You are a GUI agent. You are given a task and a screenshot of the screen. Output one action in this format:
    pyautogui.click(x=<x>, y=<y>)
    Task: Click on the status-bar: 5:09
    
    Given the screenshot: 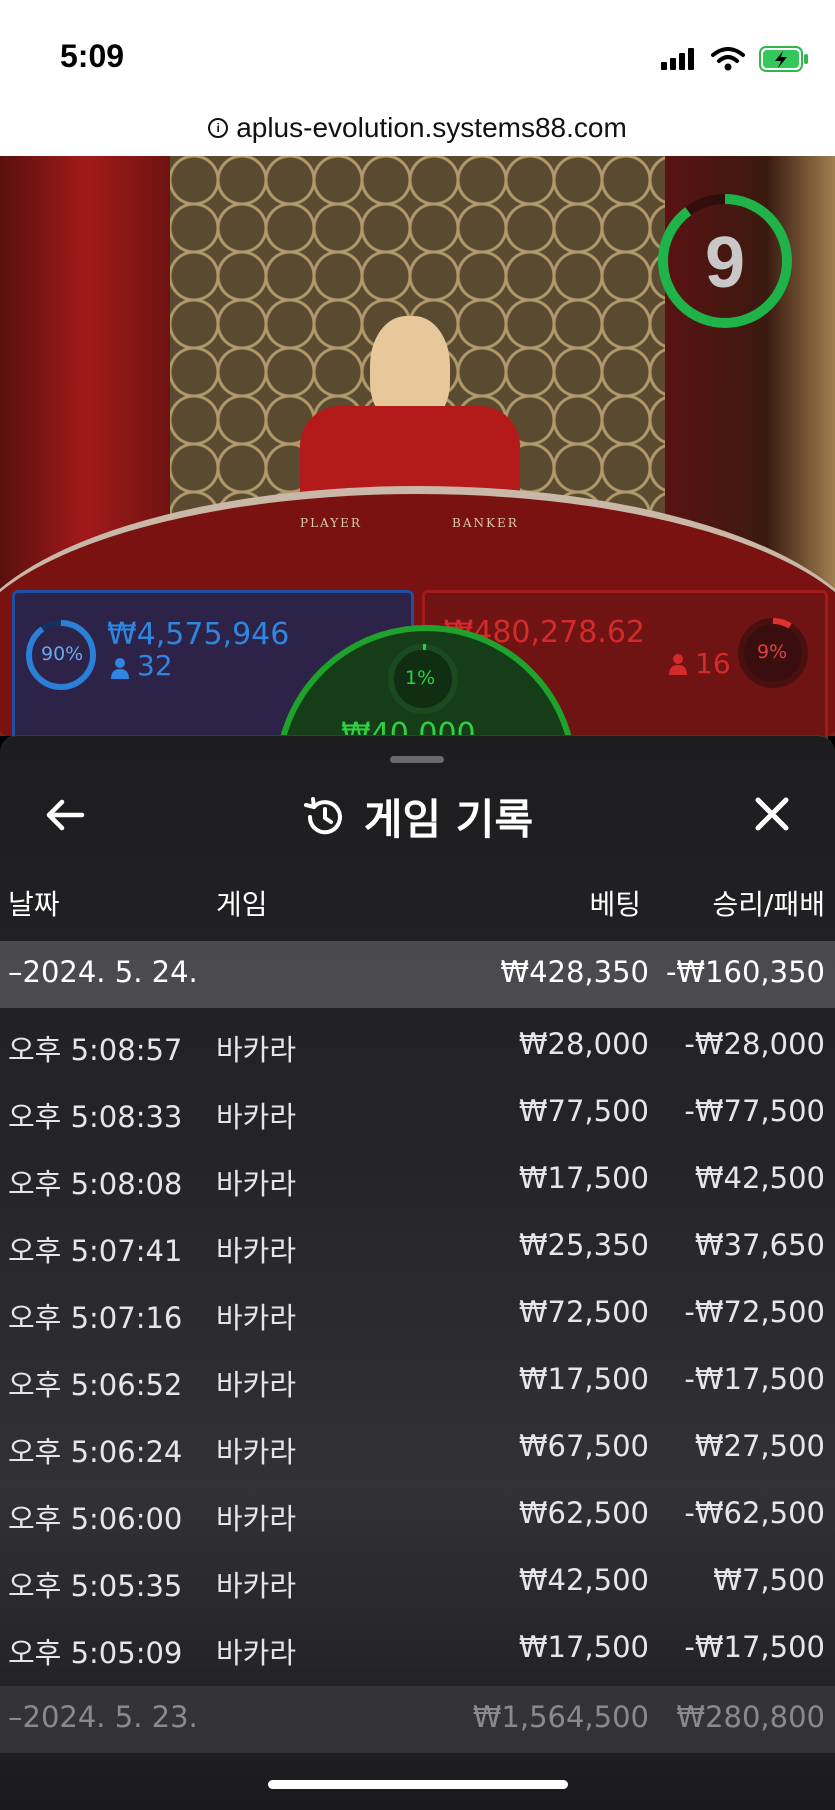 What is the action you would take?
    pyautogui.click(x=417, y=50)
    